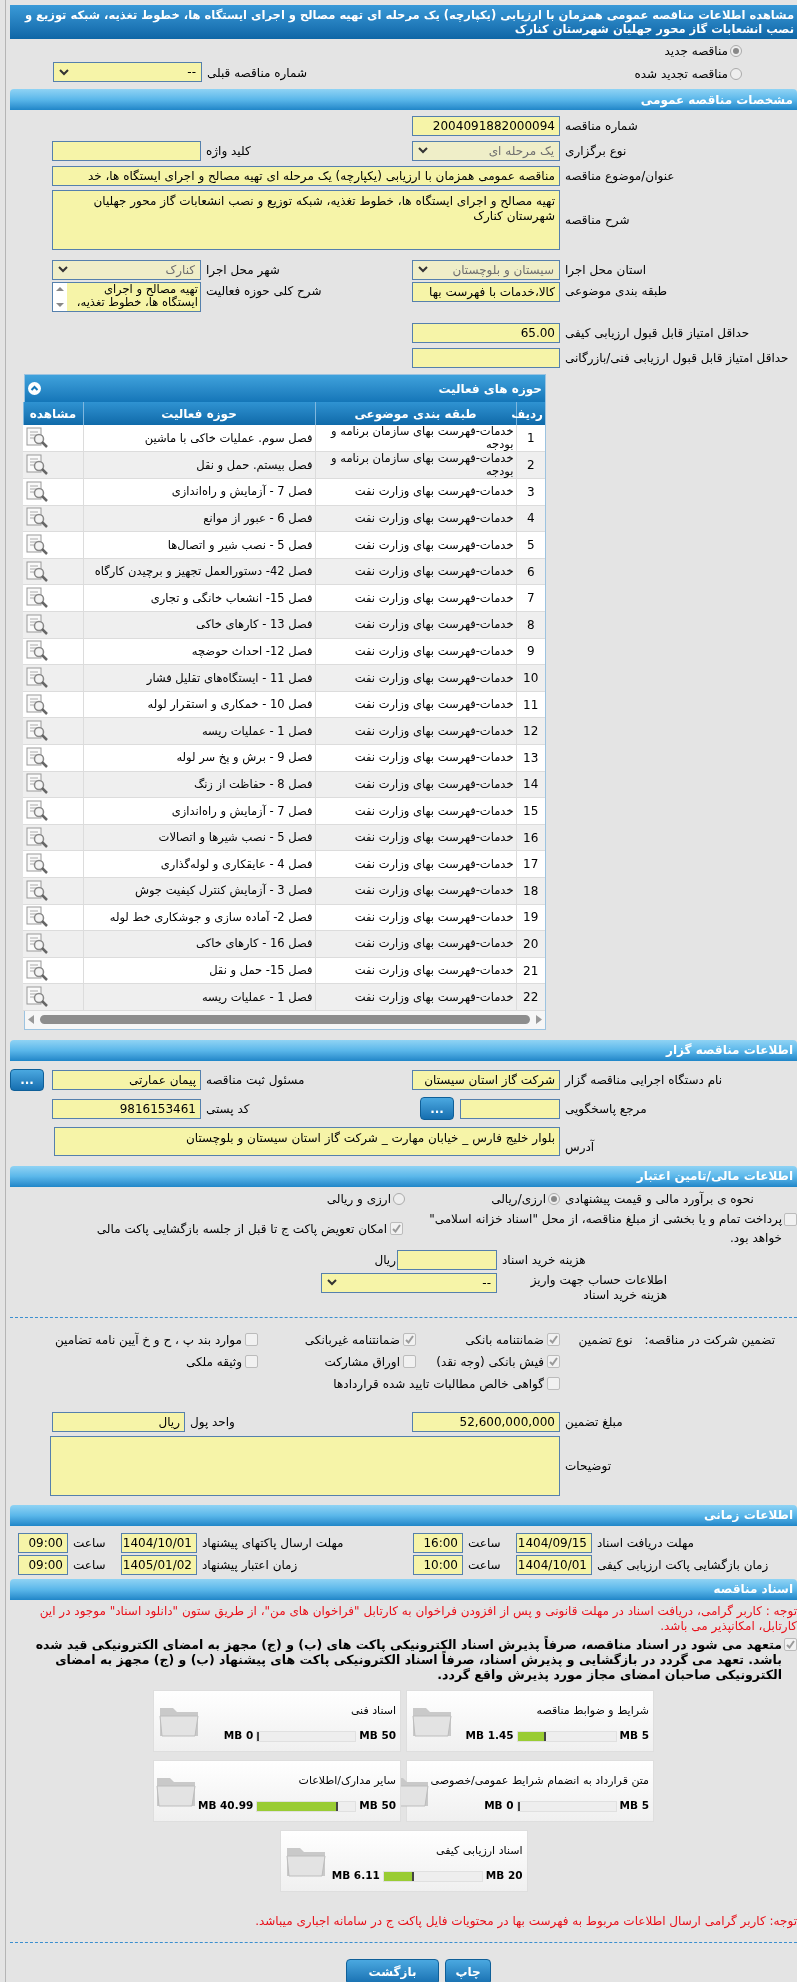  What do you see at coordinates (159, 1564) in the screenshot?
I see `input-field: 1405/01/02` at bounding box center [159, 1564].